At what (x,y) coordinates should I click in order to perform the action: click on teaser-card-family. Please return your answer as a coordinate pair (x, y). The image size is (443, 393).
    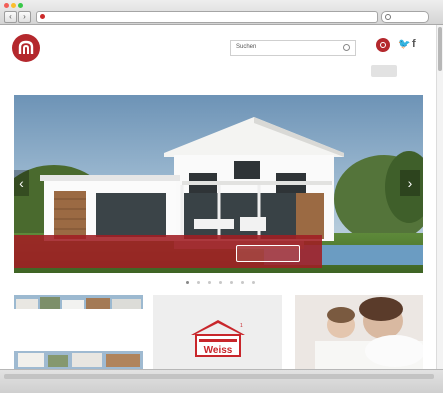
    Looking at the image, I should click on (359, 332).